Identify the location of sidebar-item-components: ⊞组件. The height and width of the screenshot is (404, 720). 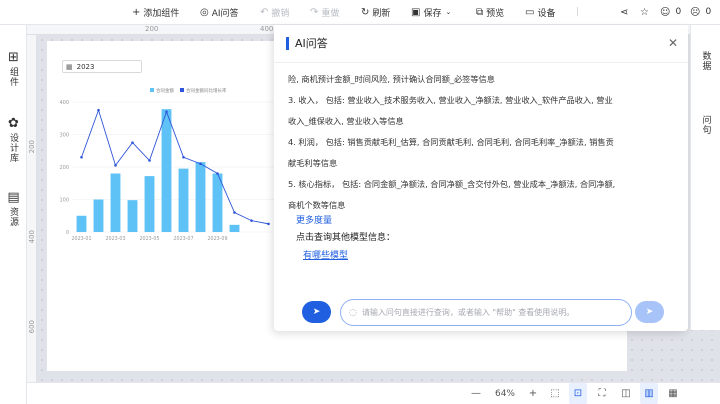
(13, 69).